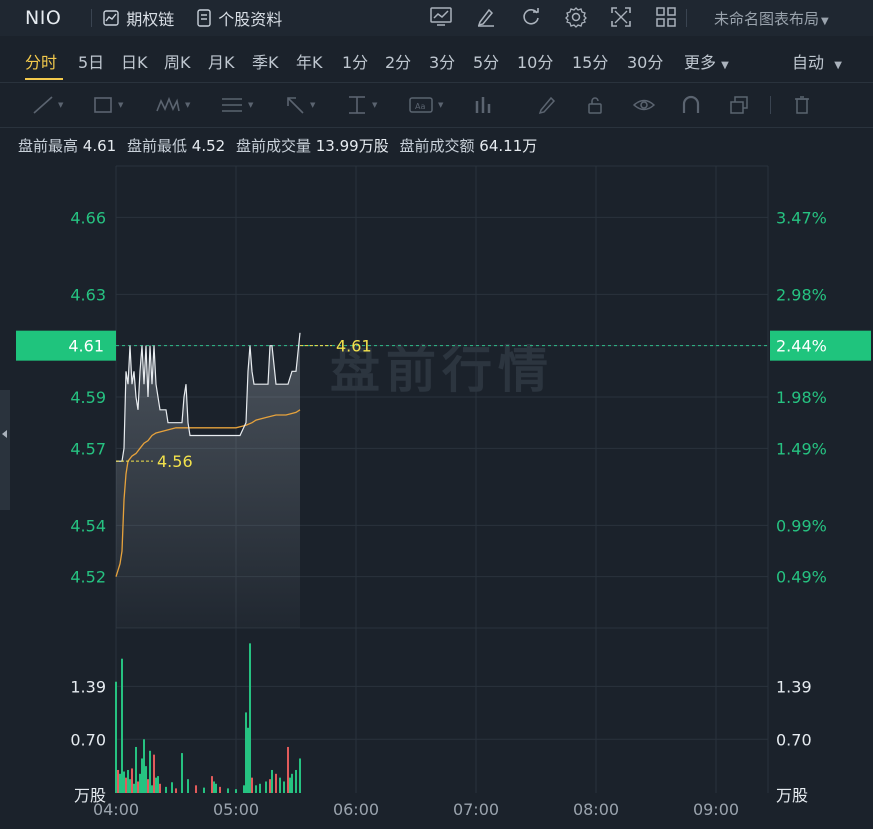 The height and width of the screenshot is (829, 873). I want to click on y-pct-tick-label: 0.49%, so click(801, 577).